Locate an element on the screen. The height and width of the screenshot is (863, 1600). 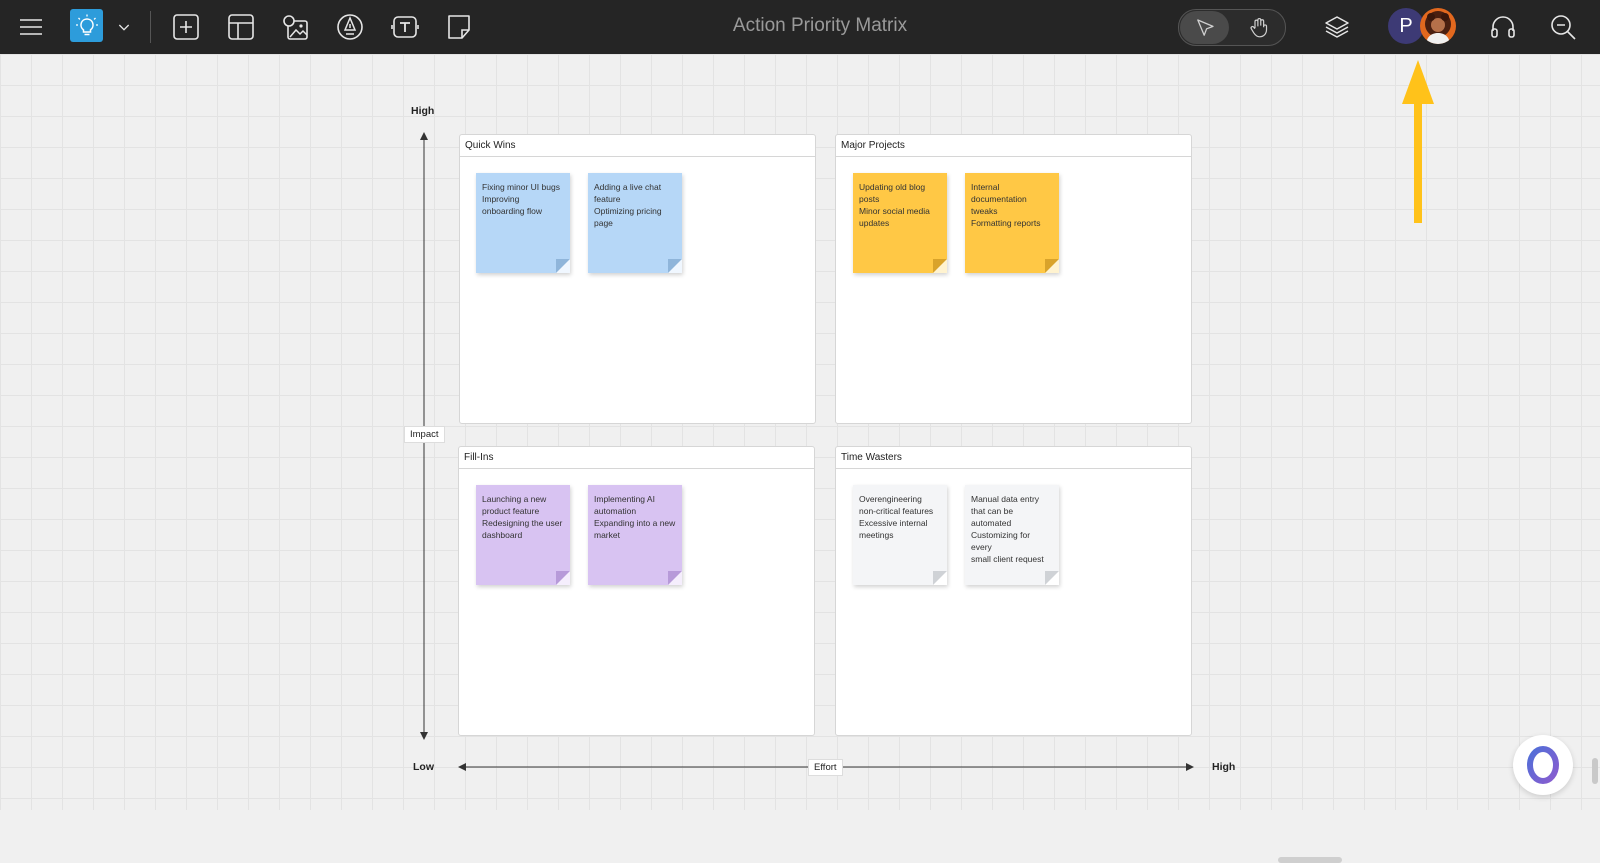
note-line: Optimizing pricing is located at coordinates (628, 211).